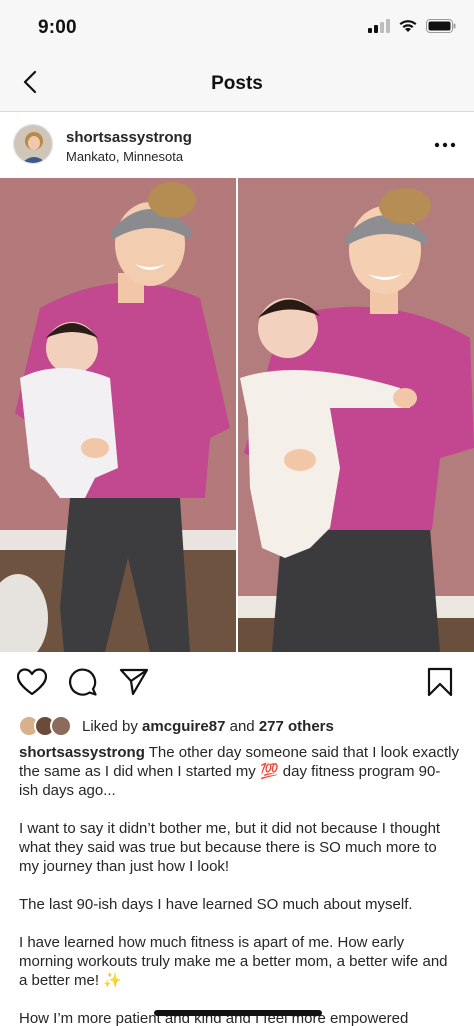 This screenshot has width=474, height=1026. I want to click on post-header: shortsassystrong Mankato, Minnesota, so click(237, 145).